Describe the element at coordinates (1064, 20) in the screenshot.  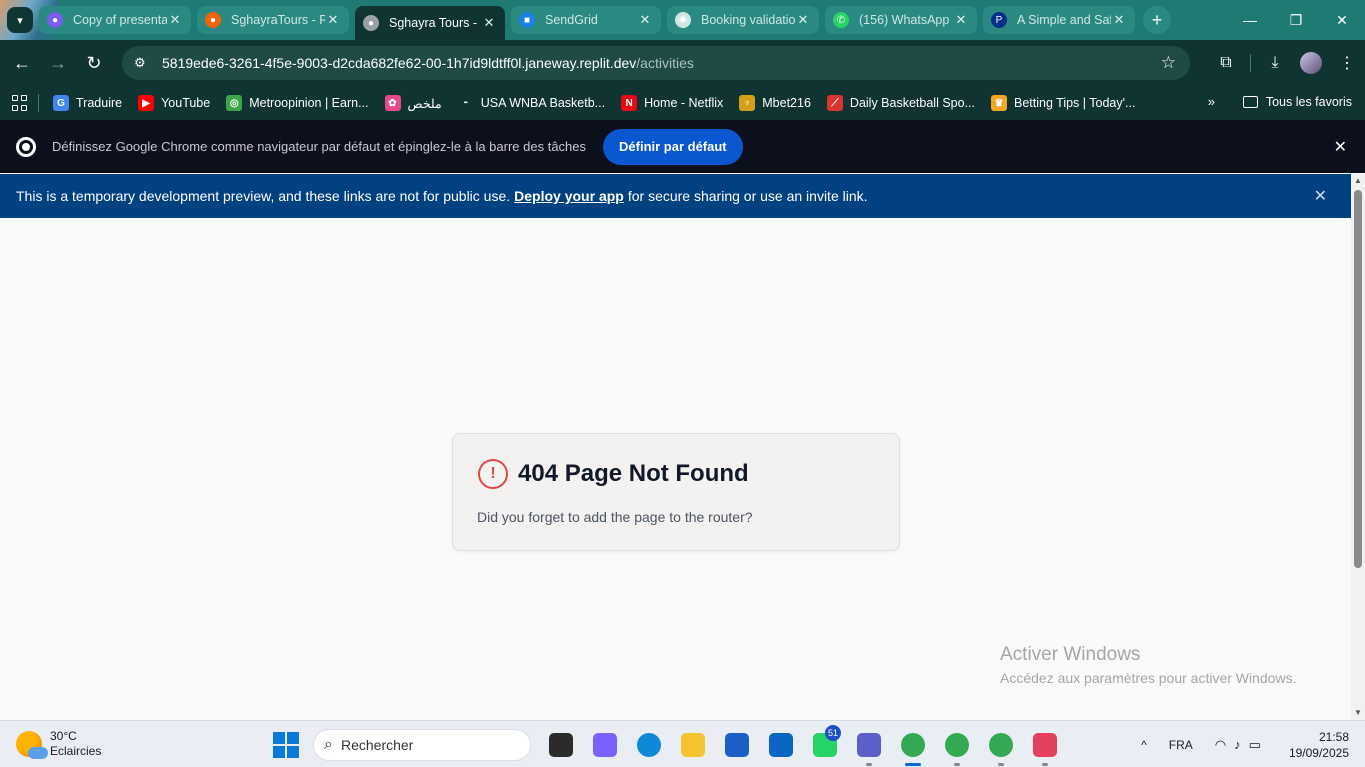
I see `tab-title: A Simple and Safe` at that location.